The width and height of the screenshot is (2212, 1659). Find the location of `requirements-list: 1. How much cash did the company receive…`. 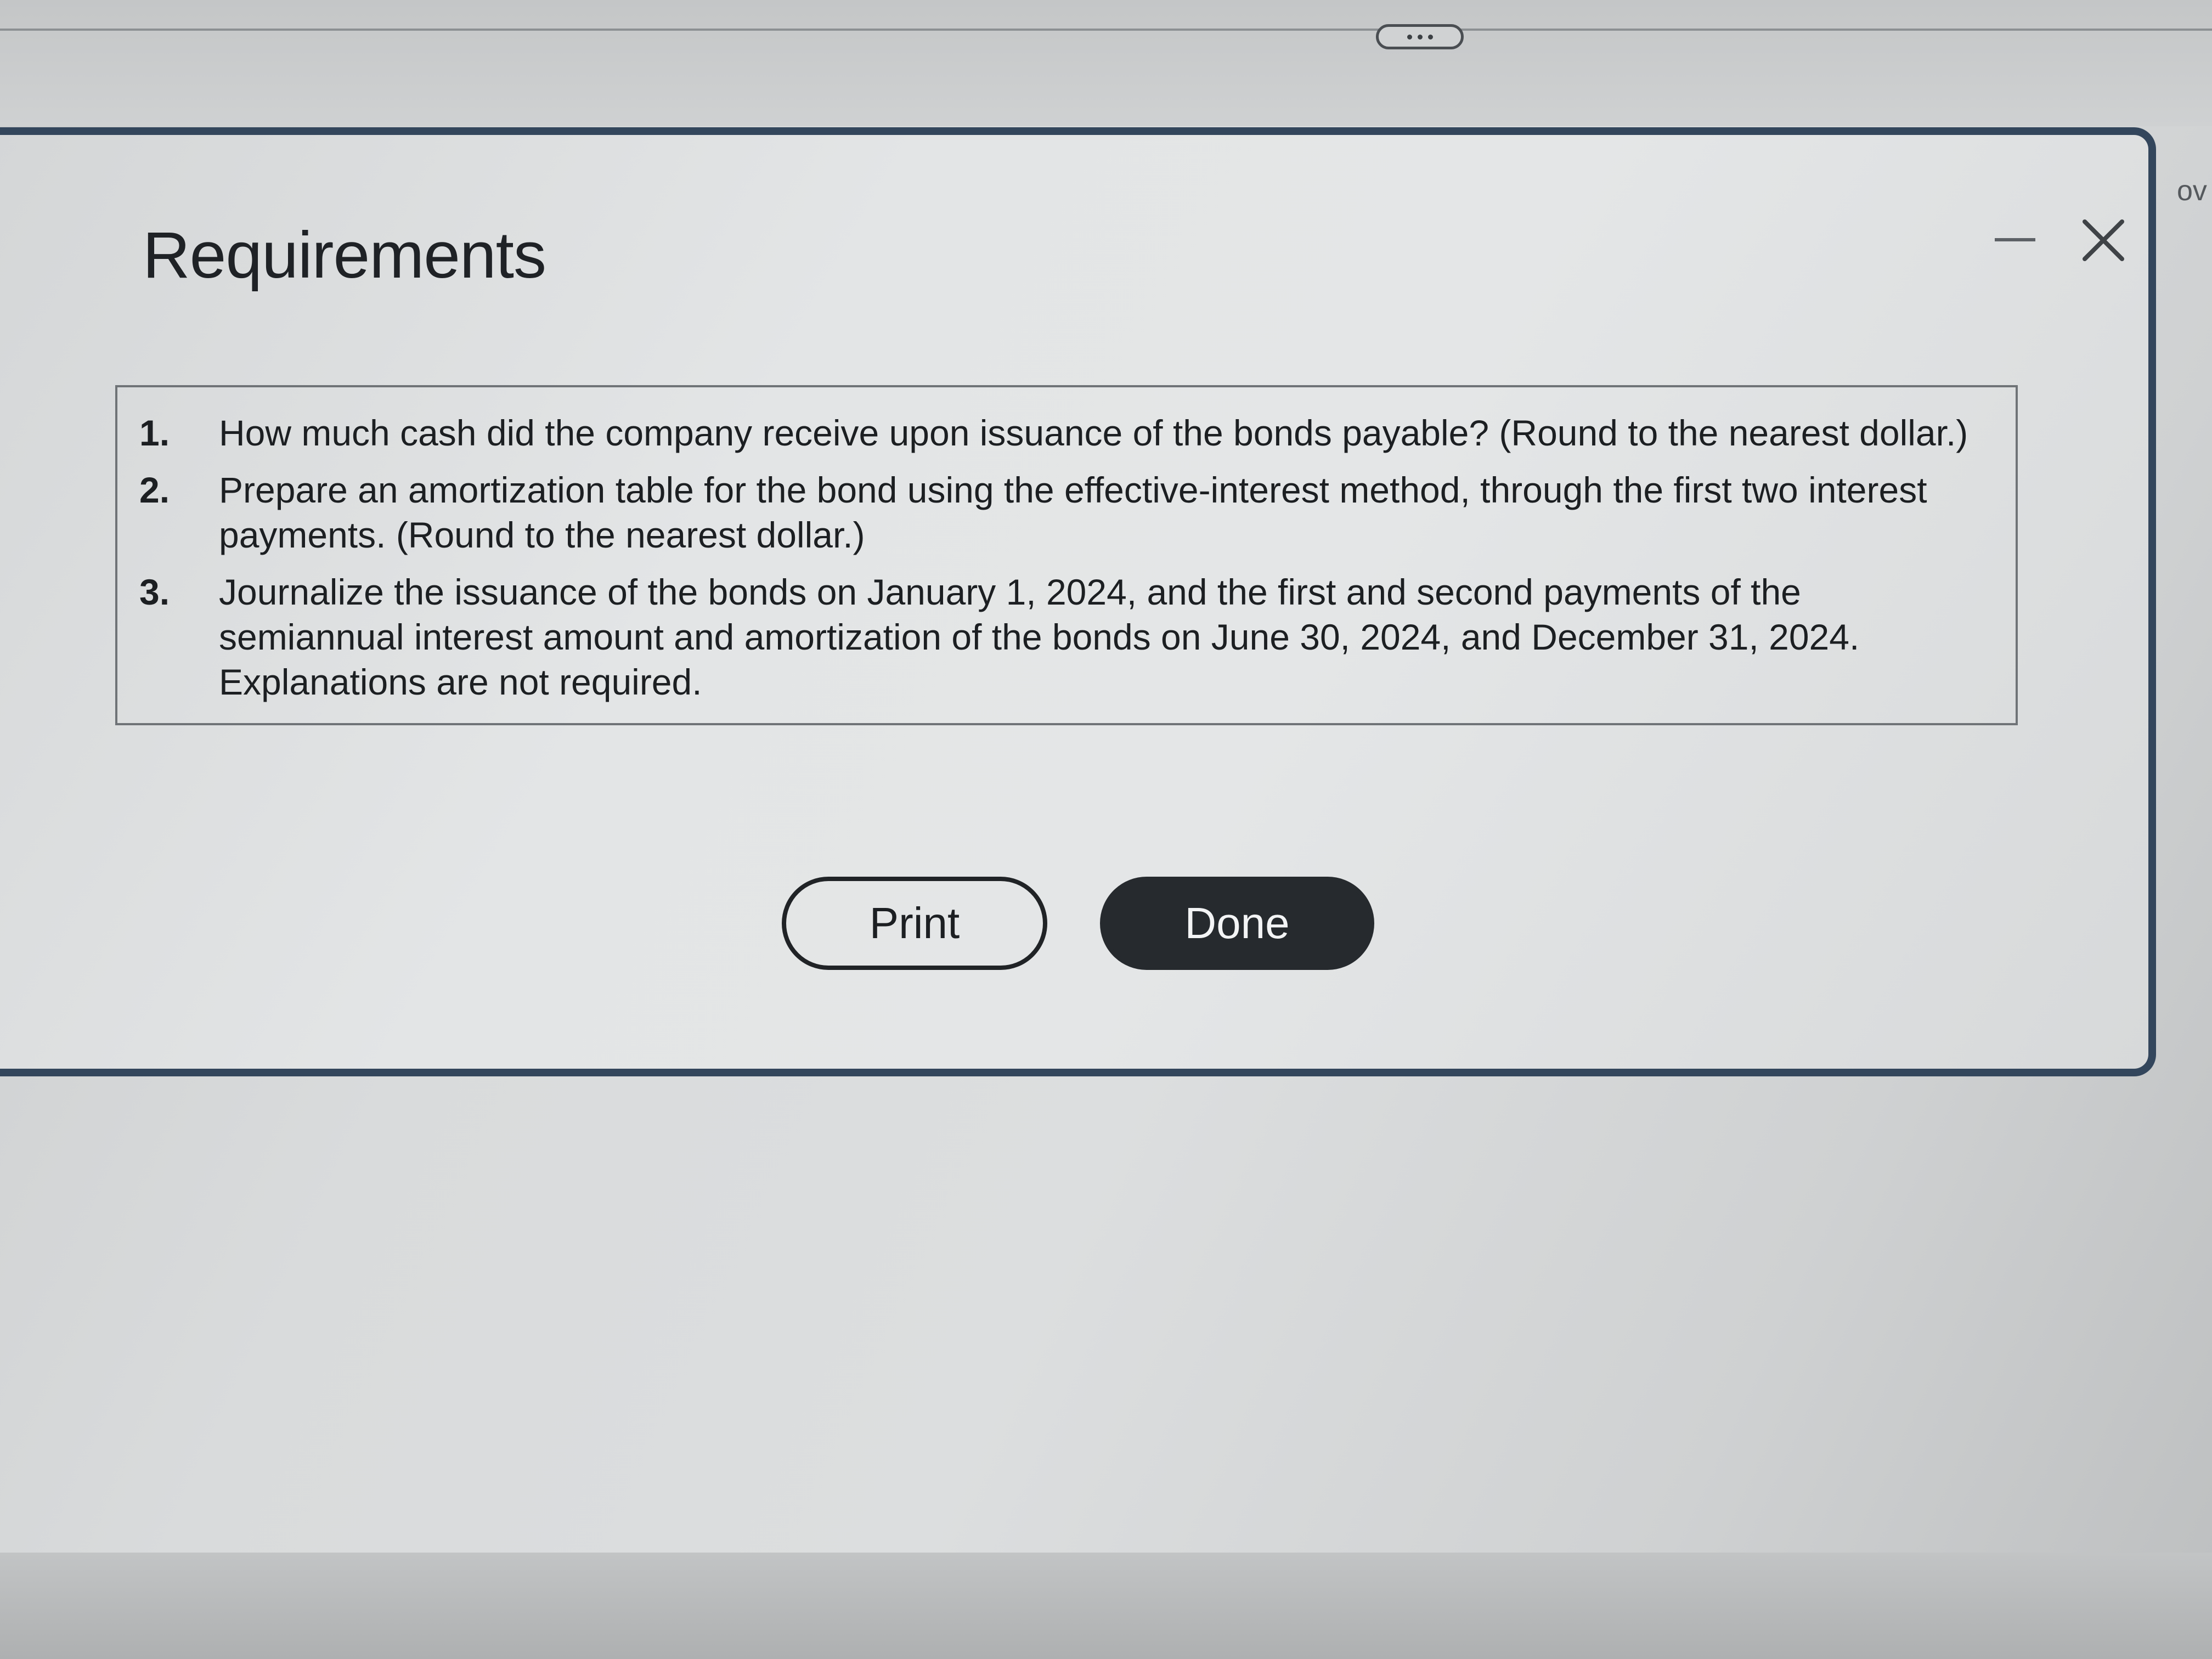

requirements-list: 1. How much cash did the company receive… is located at coordinates (1061, 557).